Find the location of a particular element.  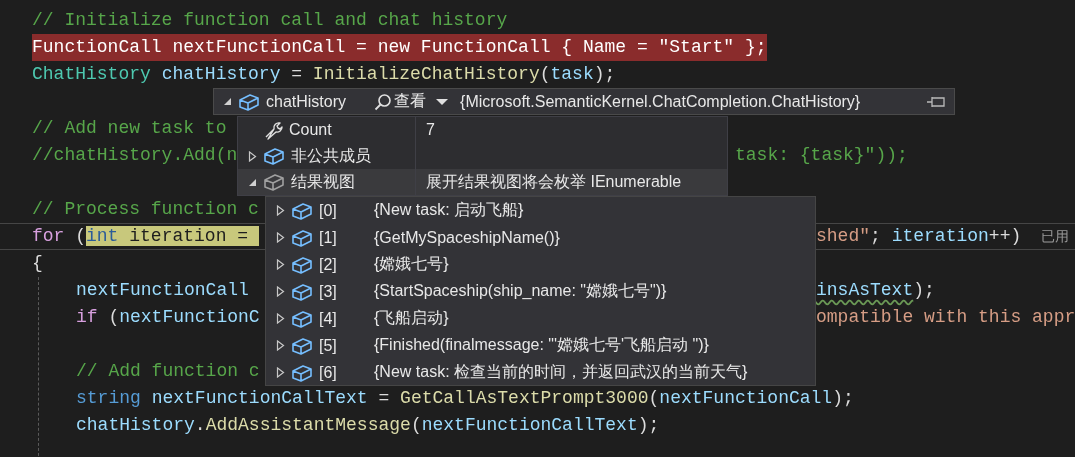

code-line: nextFunctionCall is located at coordinates (162, 290).